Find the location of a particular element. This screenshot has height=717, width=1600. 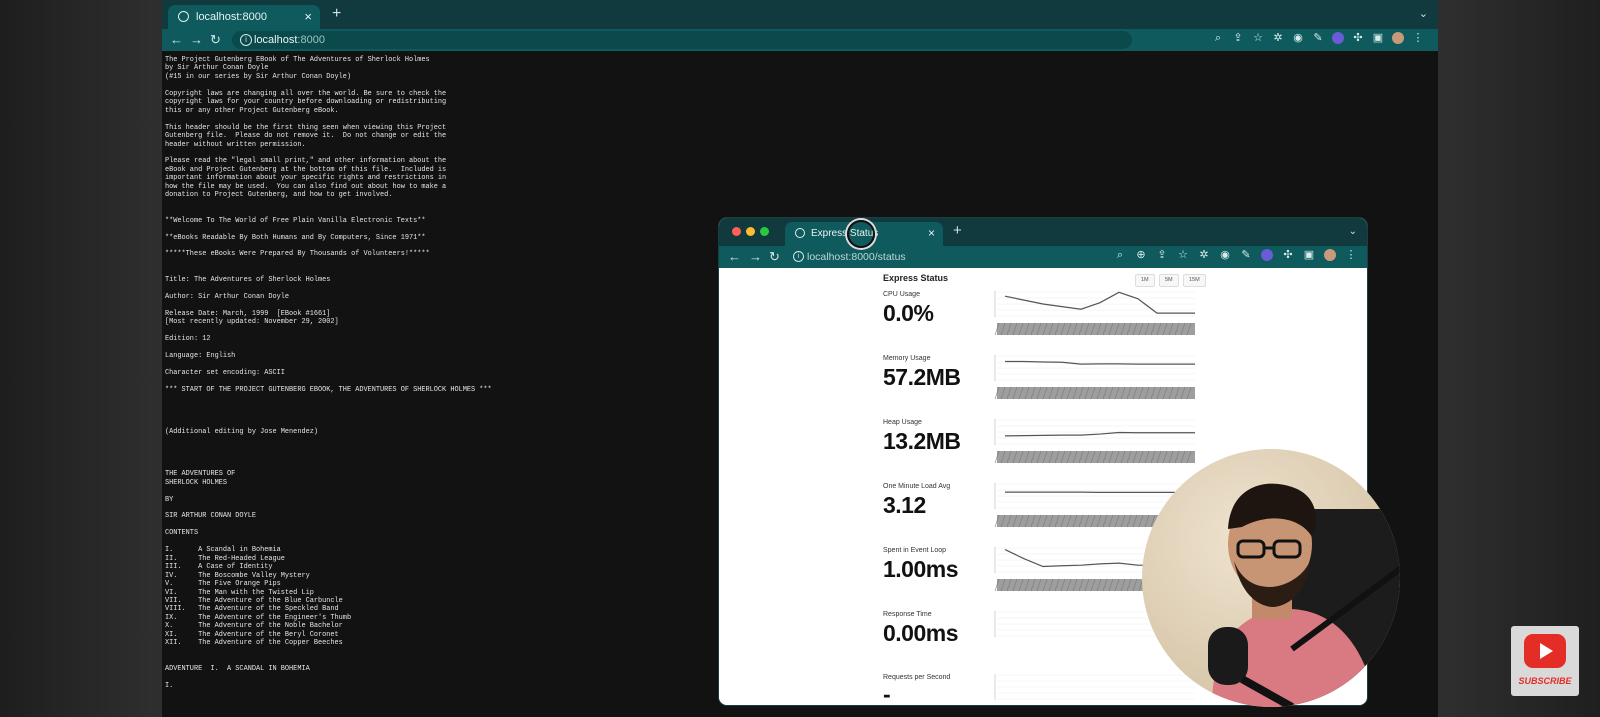

close-window-button is located at coordinates (736, 231).